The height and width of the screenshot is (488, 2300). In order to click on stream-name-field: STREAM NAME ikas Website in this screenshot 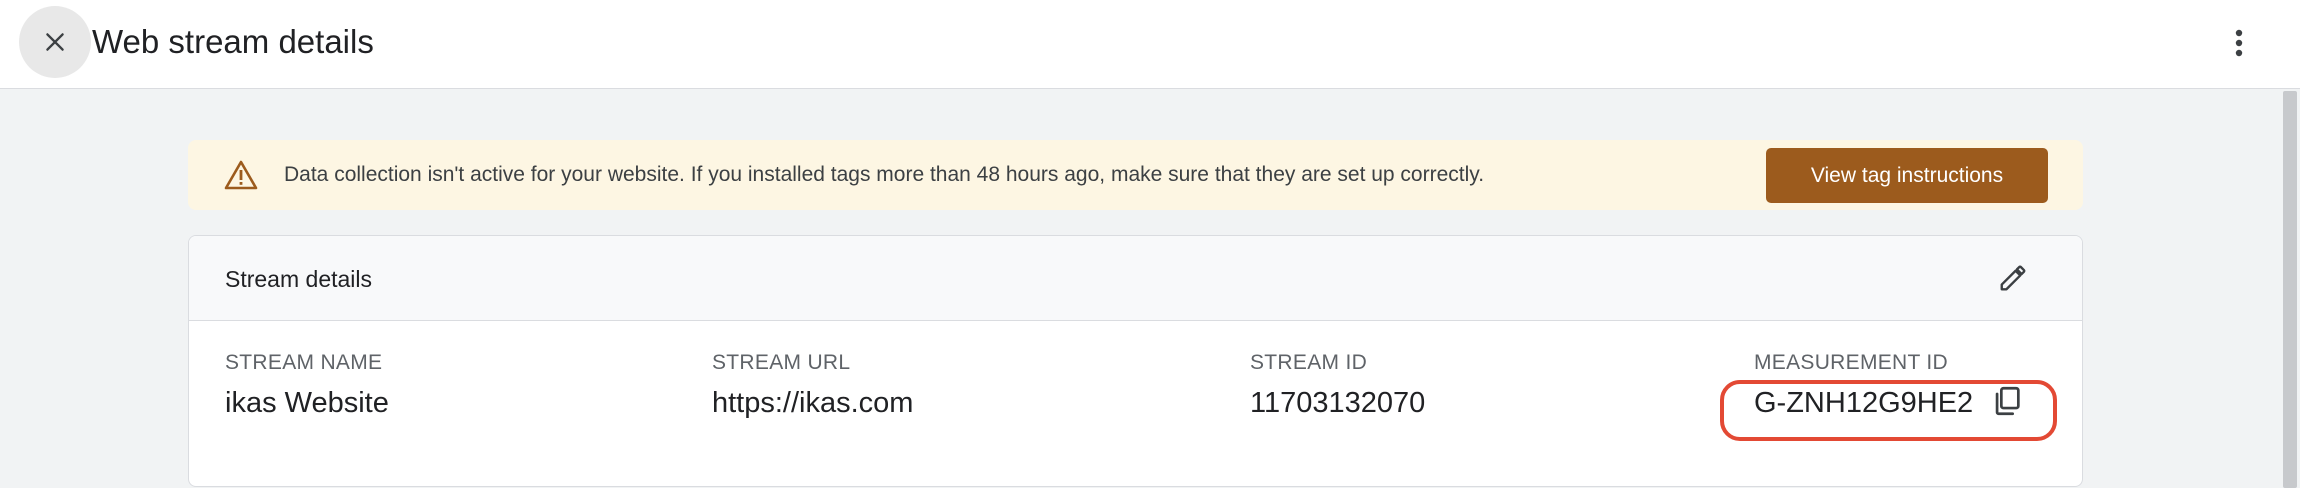, I will do `click(307, 385)`.